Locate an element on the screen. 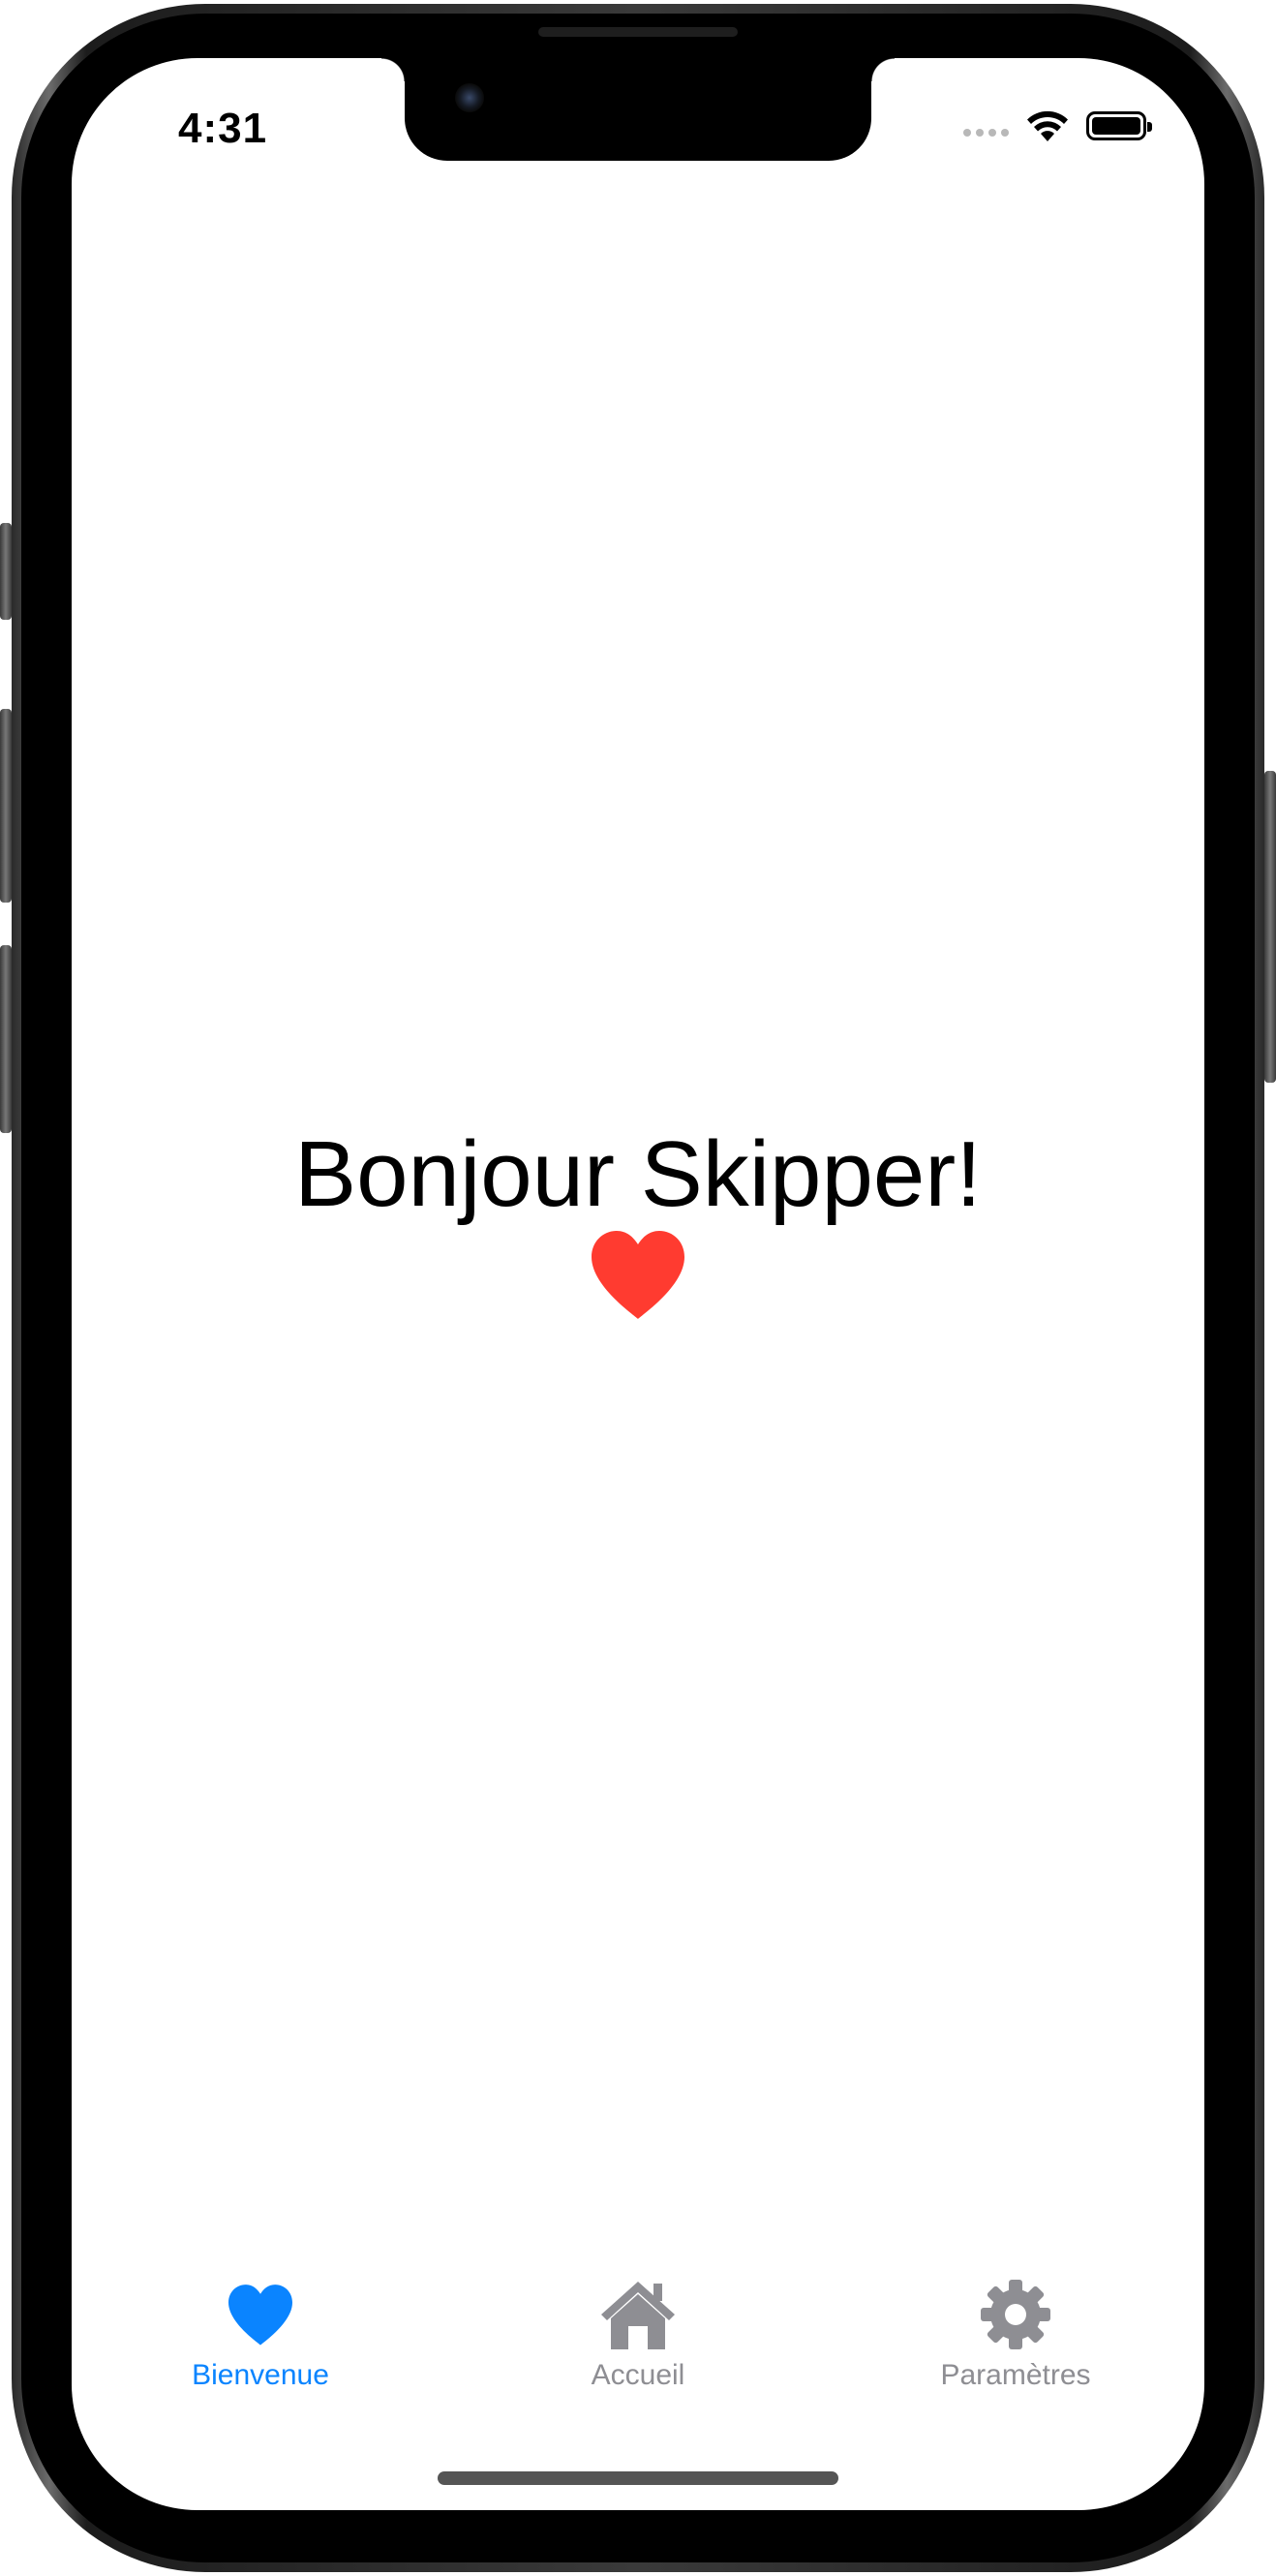 This screenshot has width=1276, height=2576. silent-switch is located at coordinates (6, 571).